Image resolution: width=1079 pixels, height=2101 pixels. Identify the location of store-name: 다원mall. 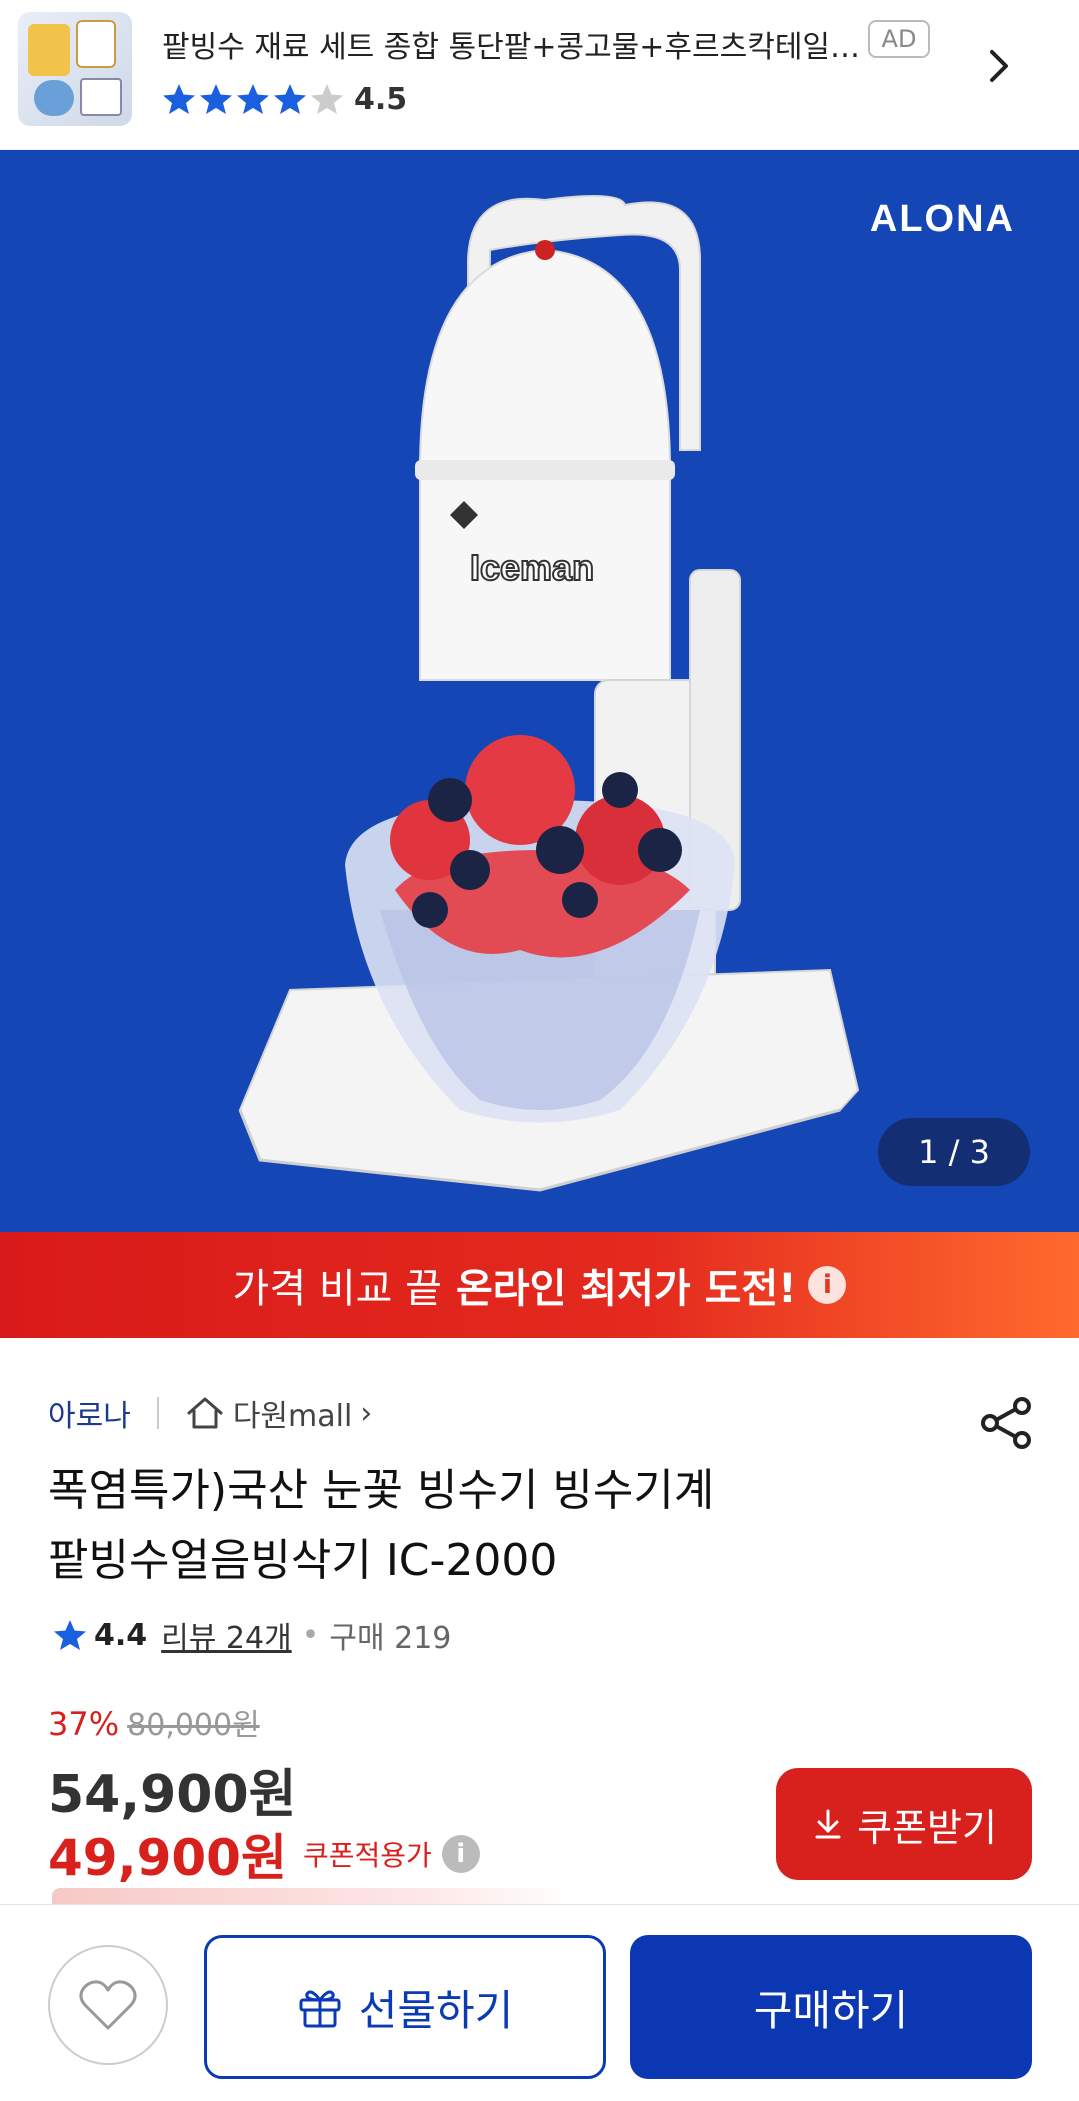
(292, 1416).